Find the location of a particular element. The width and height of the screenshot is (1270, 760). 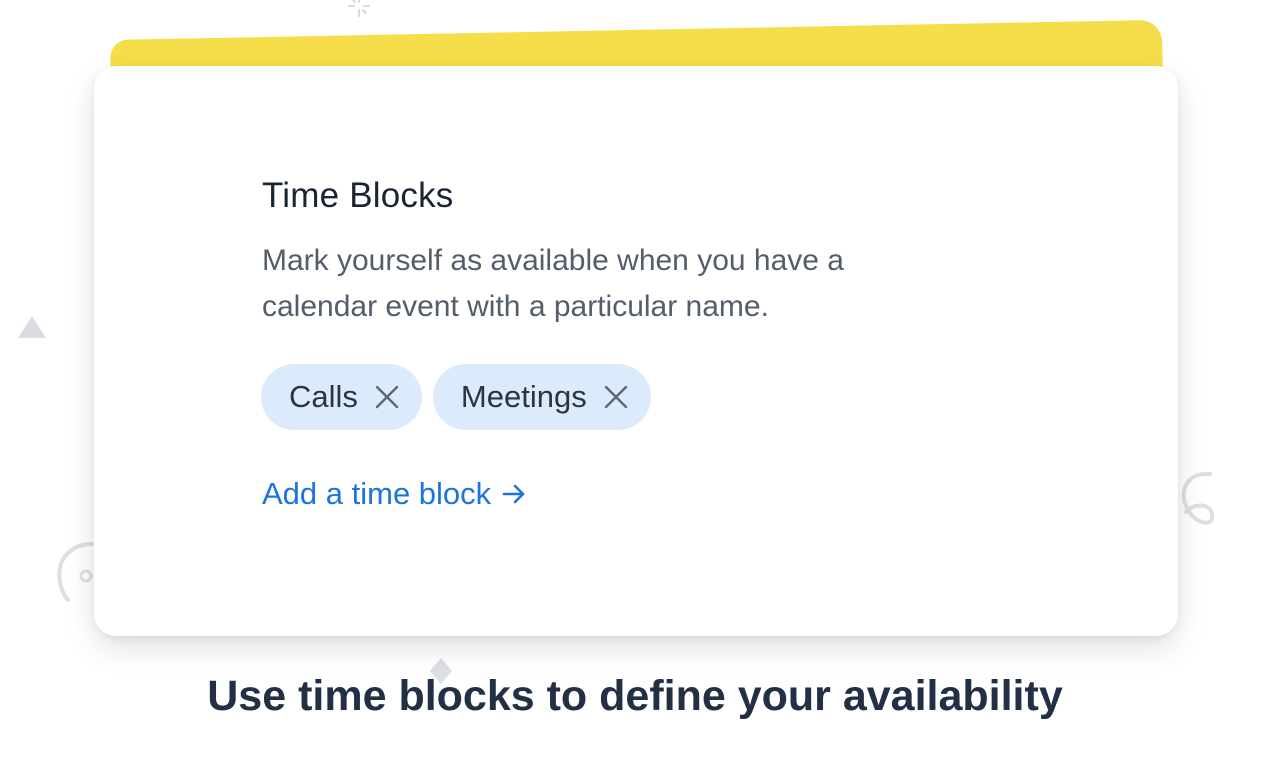

add-time-block-label: Add a time block is located at coordinates (377, 493).